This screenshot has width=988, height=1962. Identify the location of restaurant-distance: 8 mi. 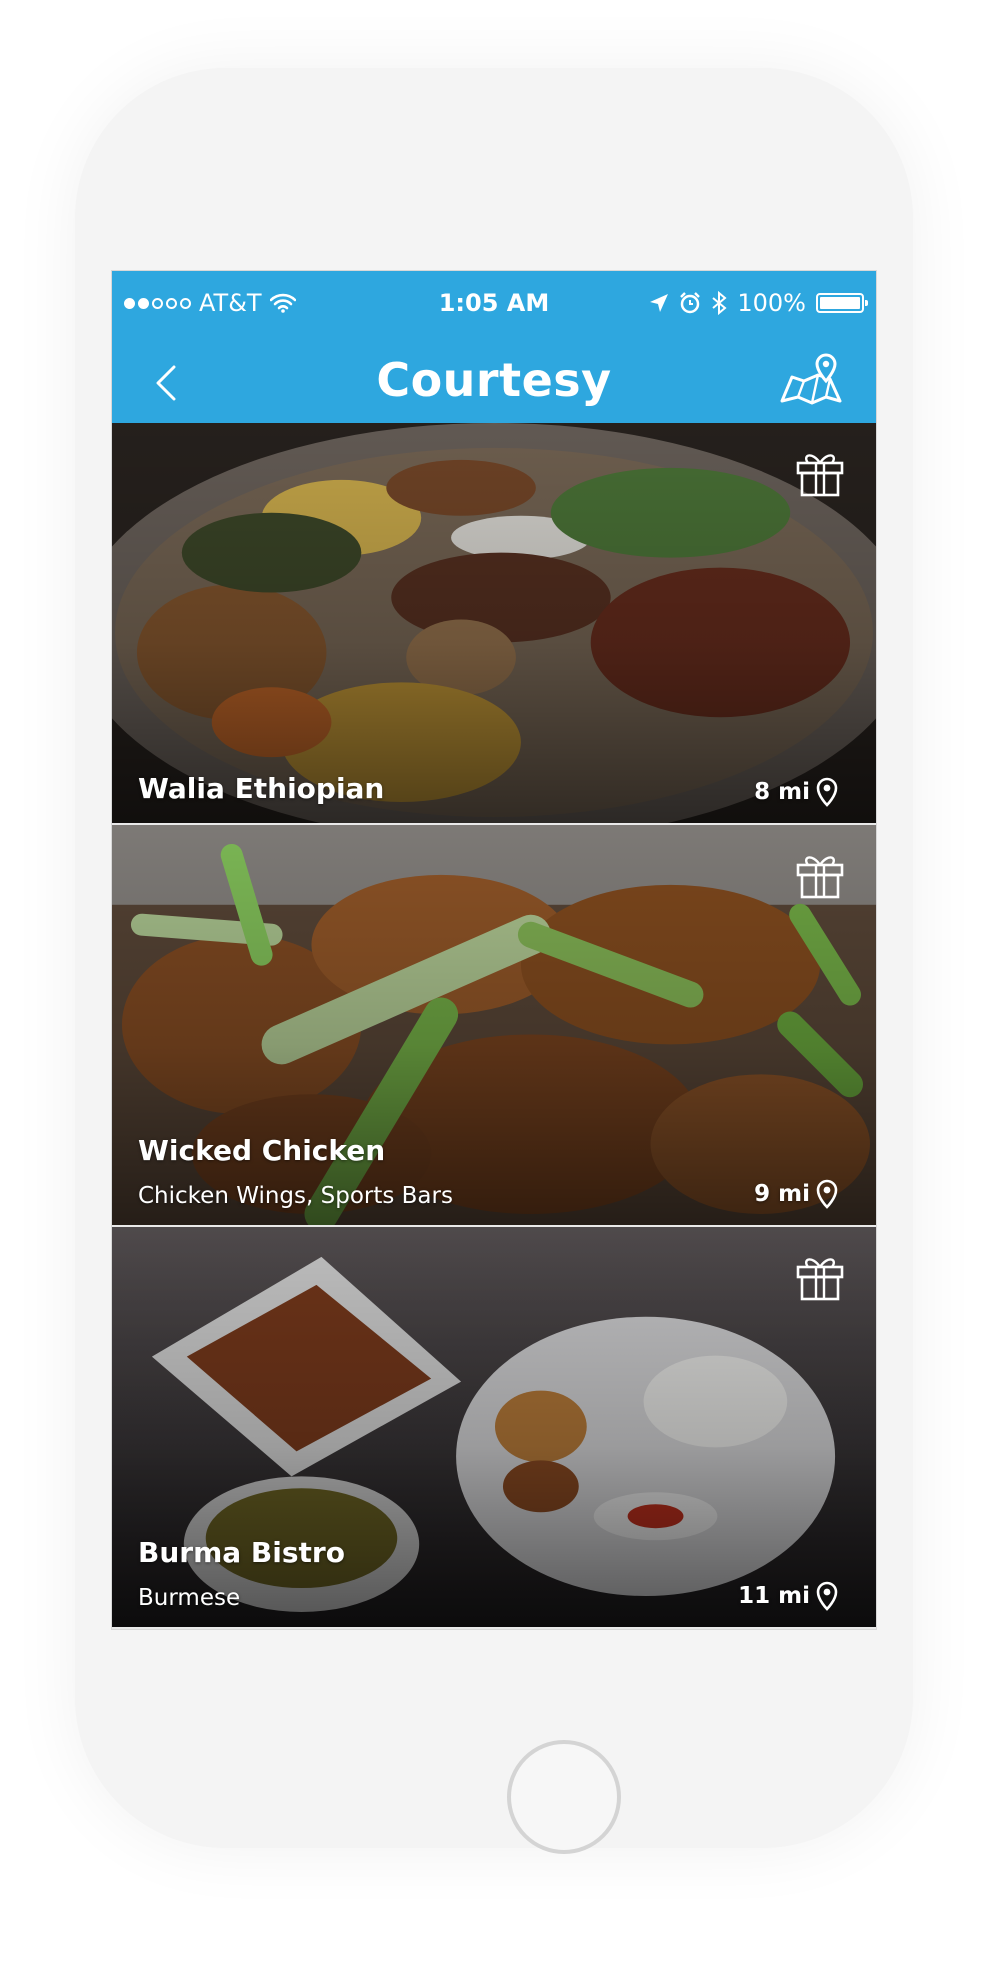
(796, 792).